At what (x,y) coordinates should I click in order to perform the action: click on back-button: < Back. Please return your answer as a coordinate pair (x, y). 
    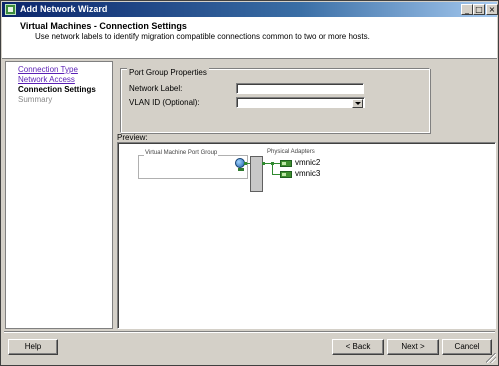
    Looking at the image, I should click on (358, 347).